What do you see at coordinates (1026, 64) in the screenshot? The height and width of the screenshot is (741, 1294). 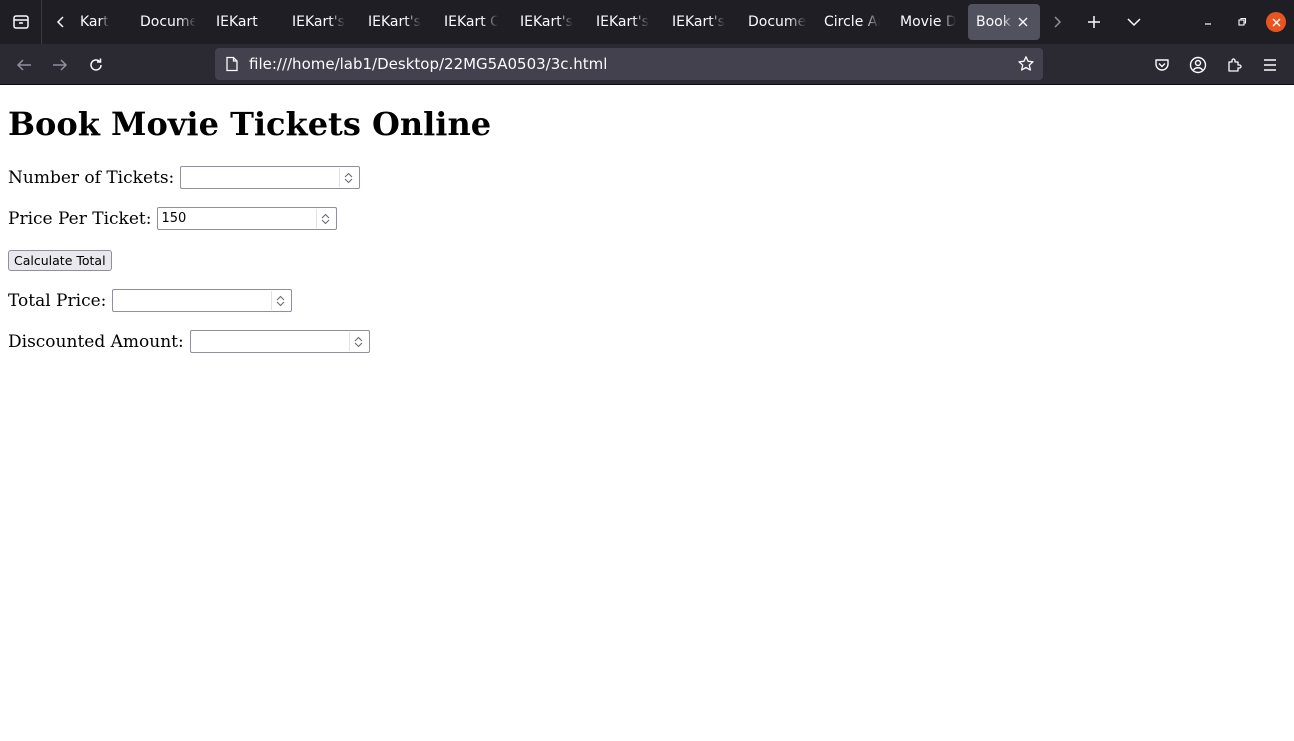 I see `bookmark-star-icon` at bounding box center [1026, 64].